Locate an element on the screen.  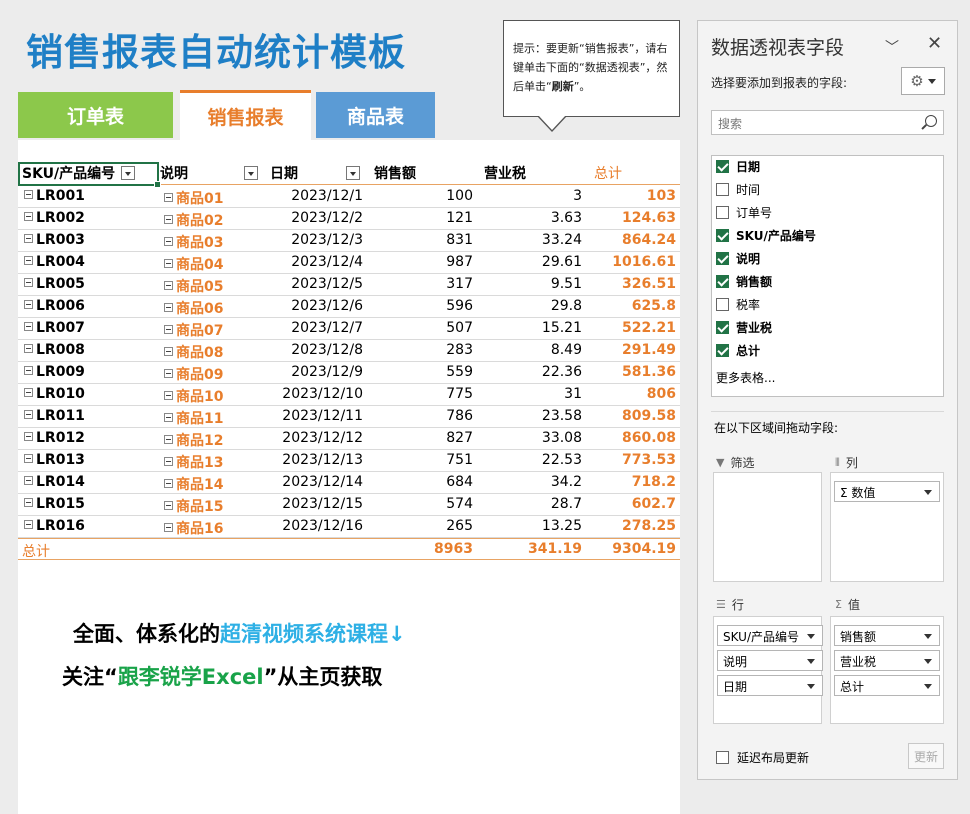
close-icon: ✕ is located at coordinates (934, 43).